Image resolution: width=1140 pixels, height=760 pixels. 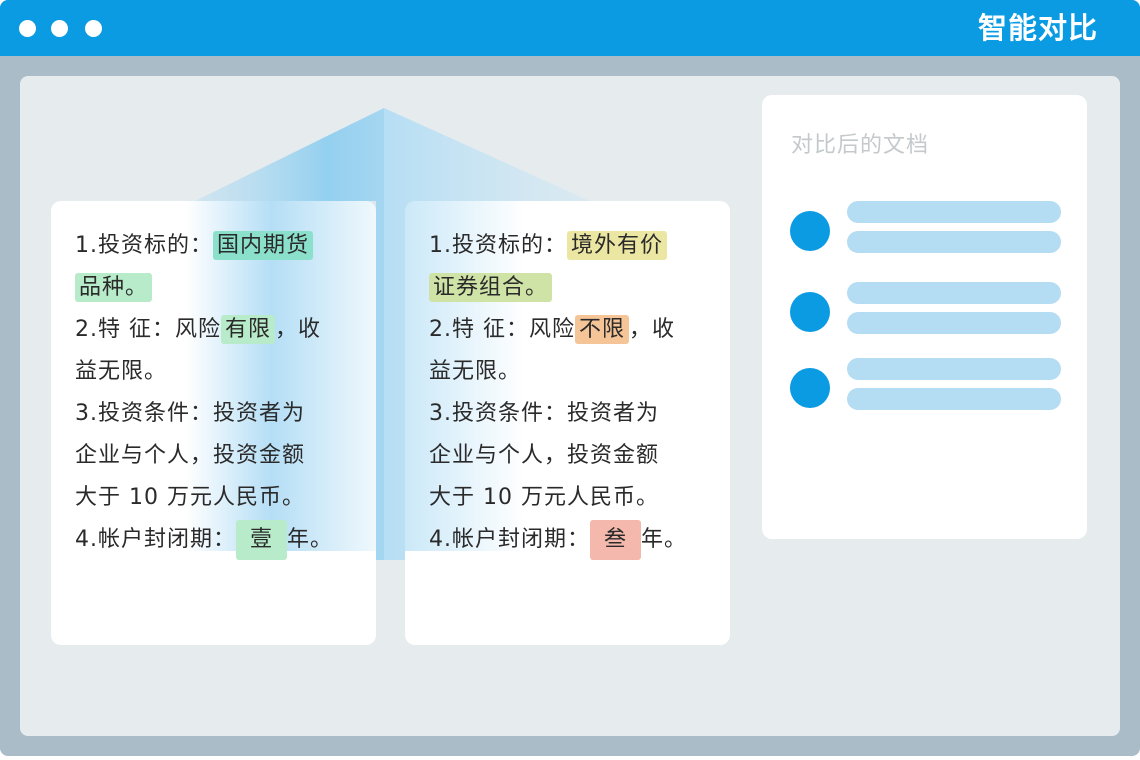 I want to click on diff-highlight: 壹, so click(x=262, y=540).